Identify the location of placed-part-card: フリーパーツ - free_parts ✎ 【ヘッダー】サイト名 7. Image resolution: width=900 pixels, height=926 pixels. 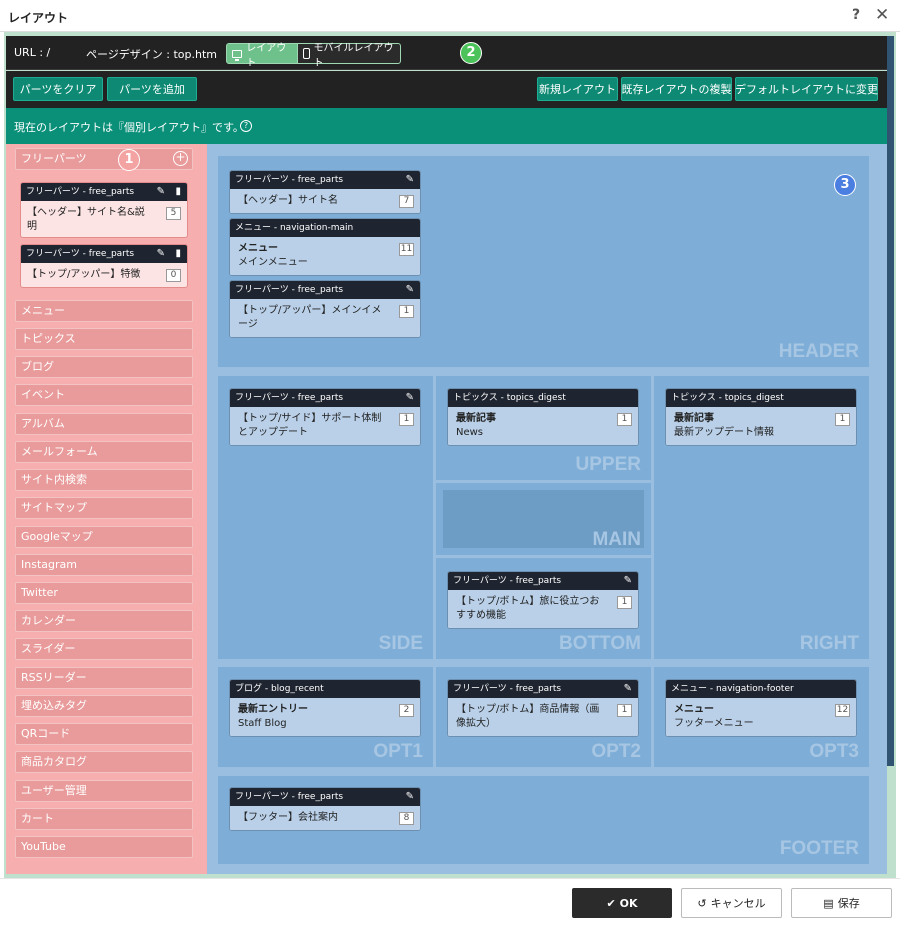
(325, 192).